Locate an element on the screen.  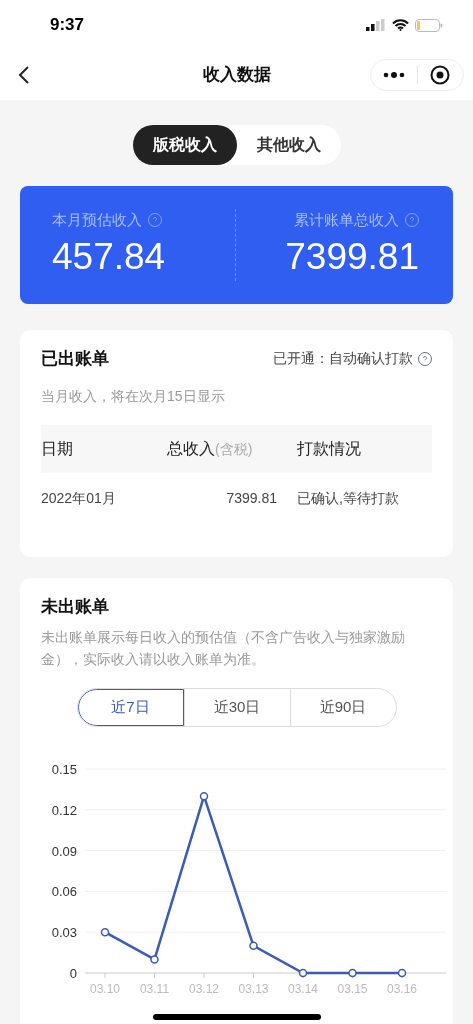
column-header: 打款情况 is located at coordinates (329, 448).